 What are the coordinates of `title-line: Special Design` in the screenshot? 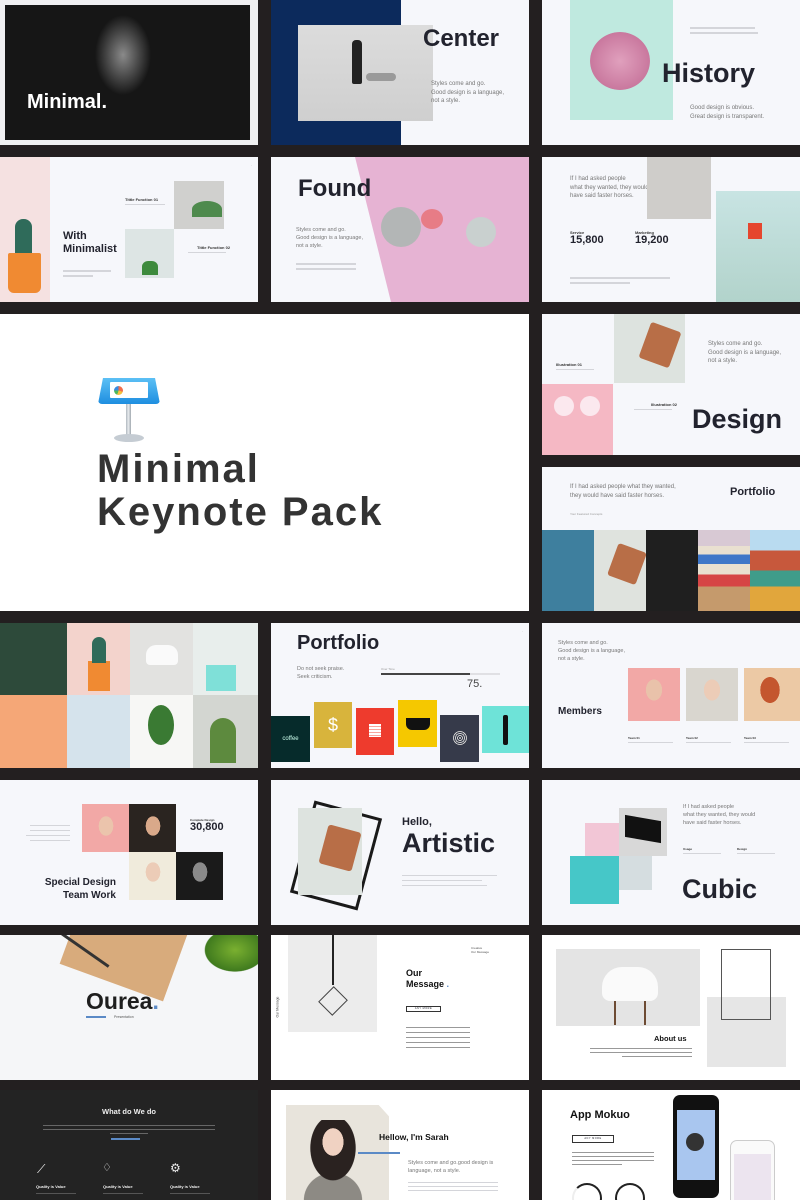 It's located at (80, 882).